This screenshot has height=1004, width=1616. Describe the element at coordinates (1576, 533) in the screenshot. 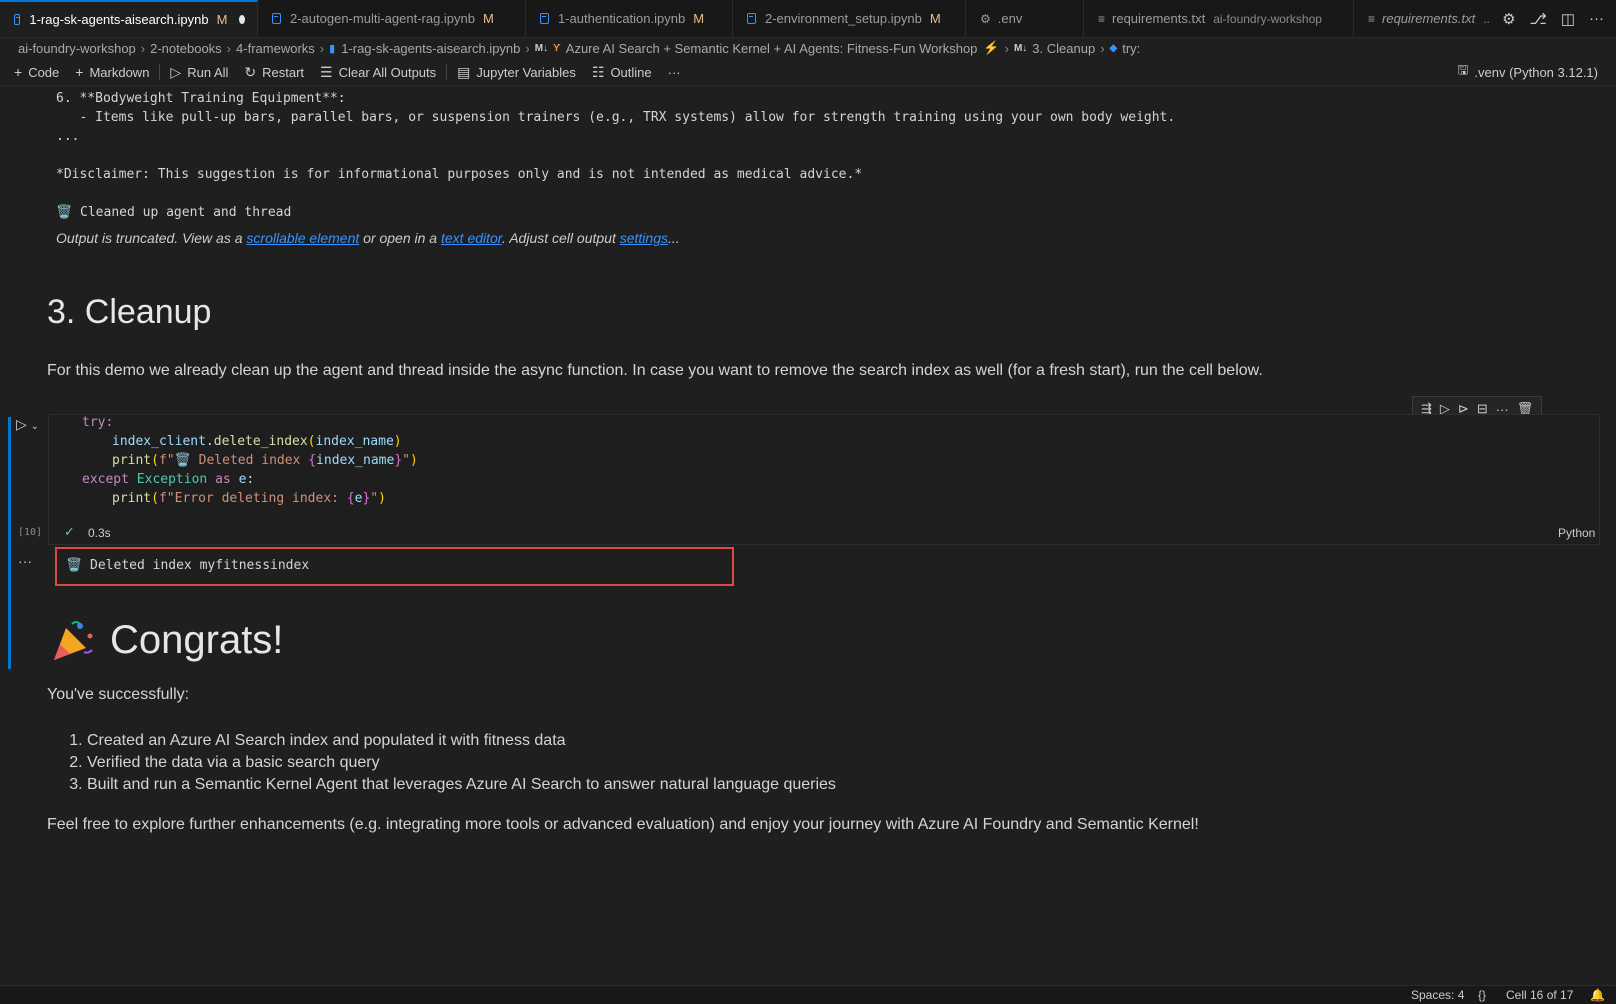

I see `cell-language-button: Python` at that location.